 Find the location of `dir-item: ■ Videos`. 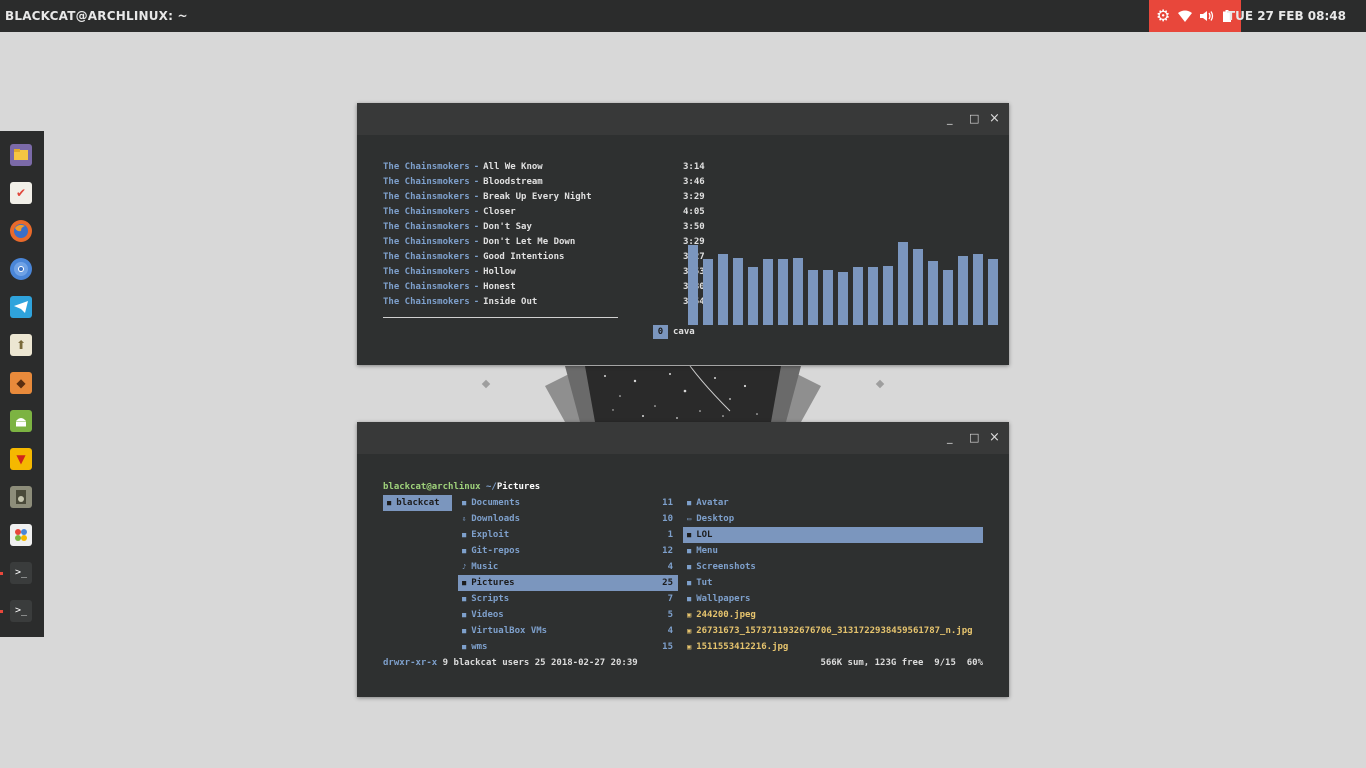

dir-item: ■ Videos is located at coordinates (483, 615).